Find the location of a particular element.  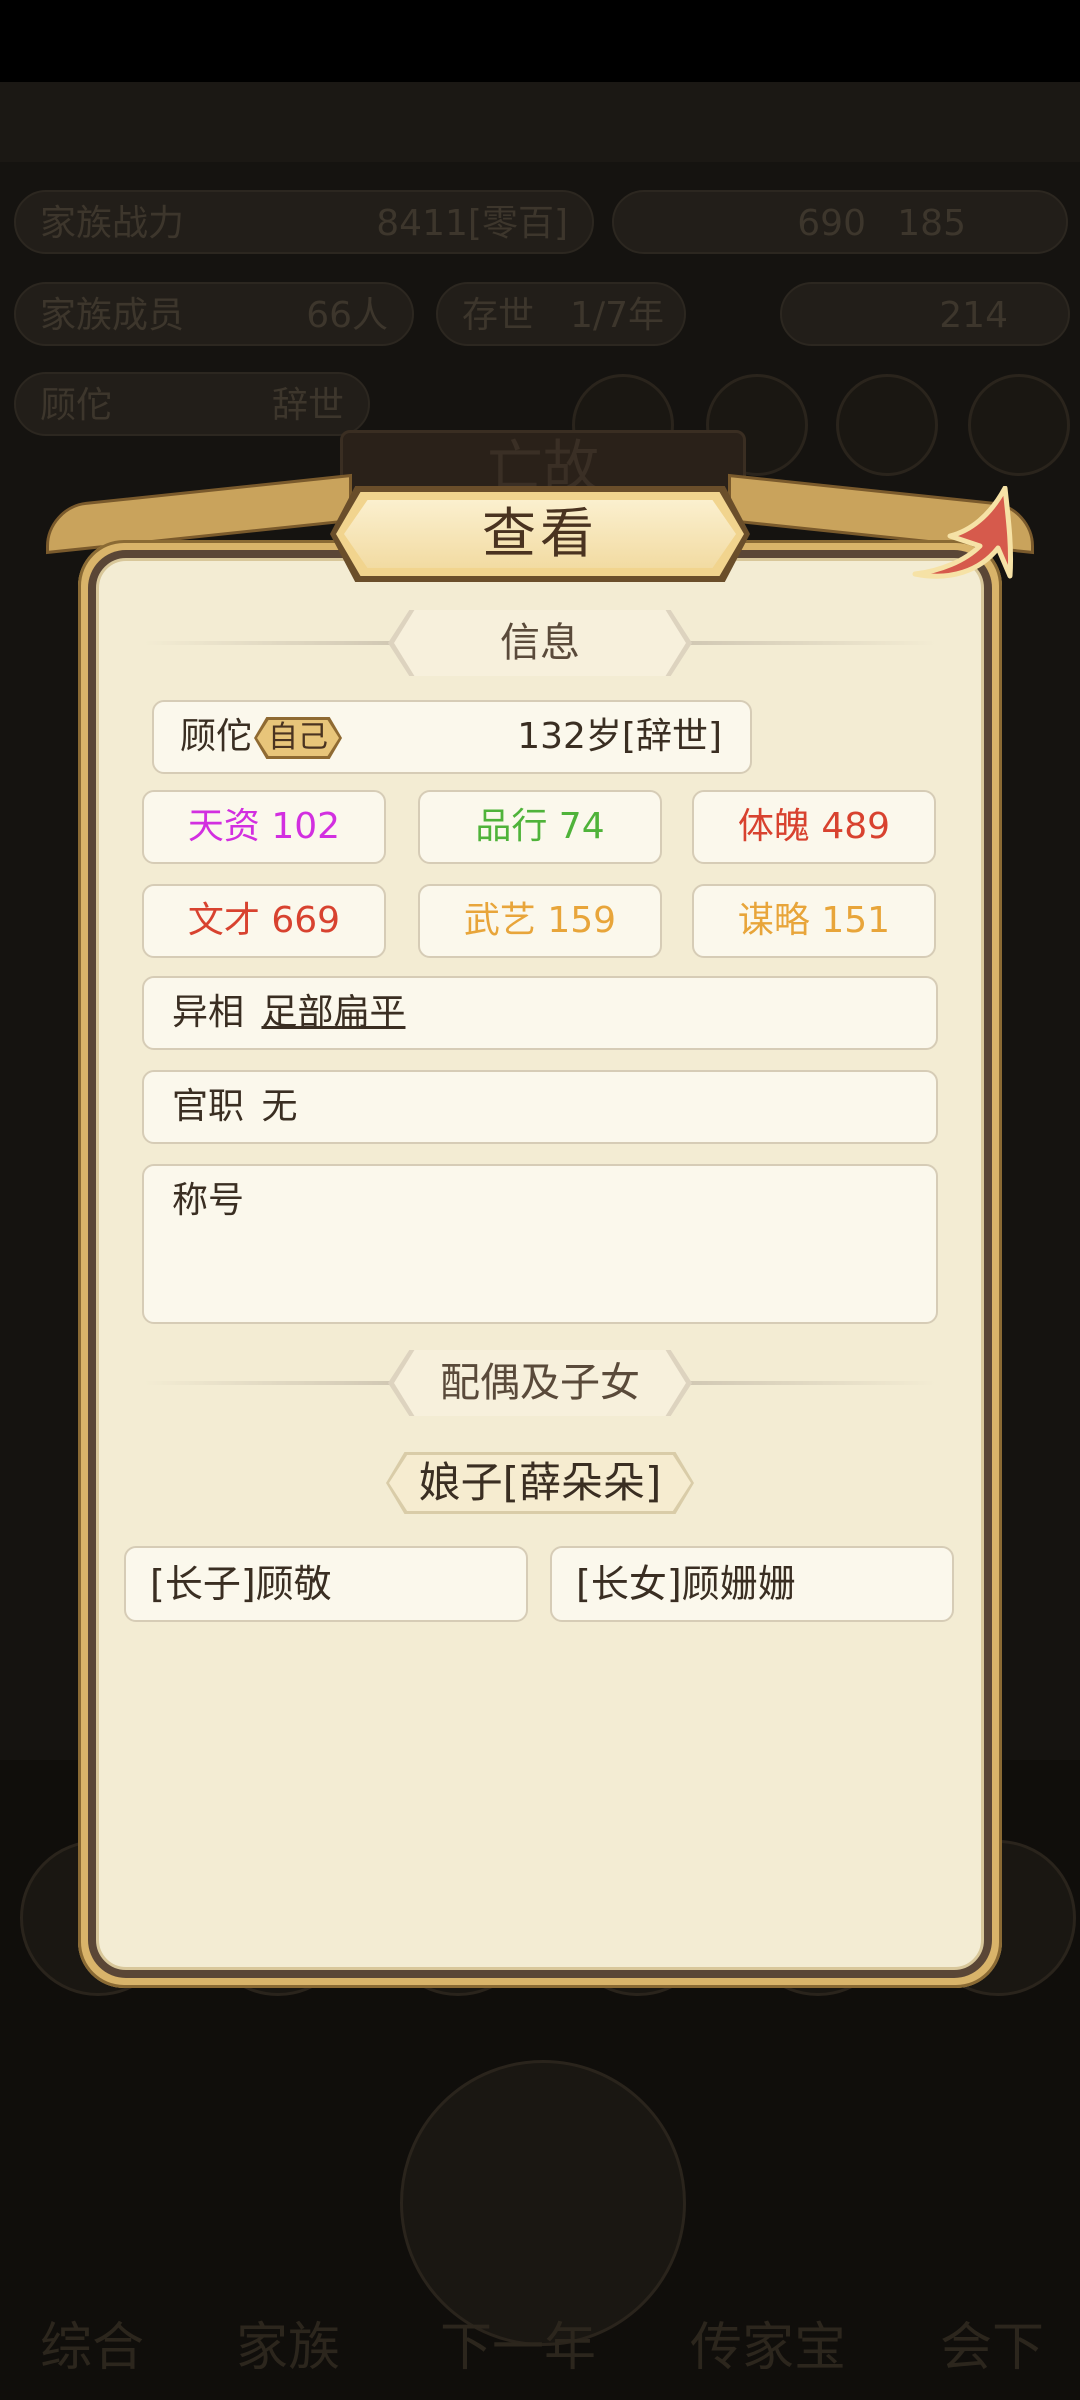

person-name-box: 顾佗 自己 132岁[辞世] is located at coordinates (452, 737).